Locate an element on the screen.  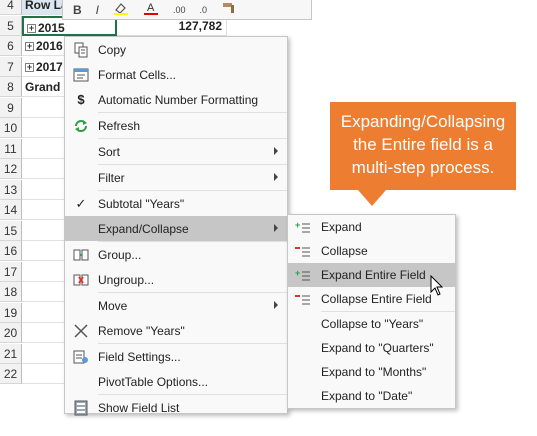
menu-item-expand-collapse: Expand/Collapse is located at coordinates (176, 228).